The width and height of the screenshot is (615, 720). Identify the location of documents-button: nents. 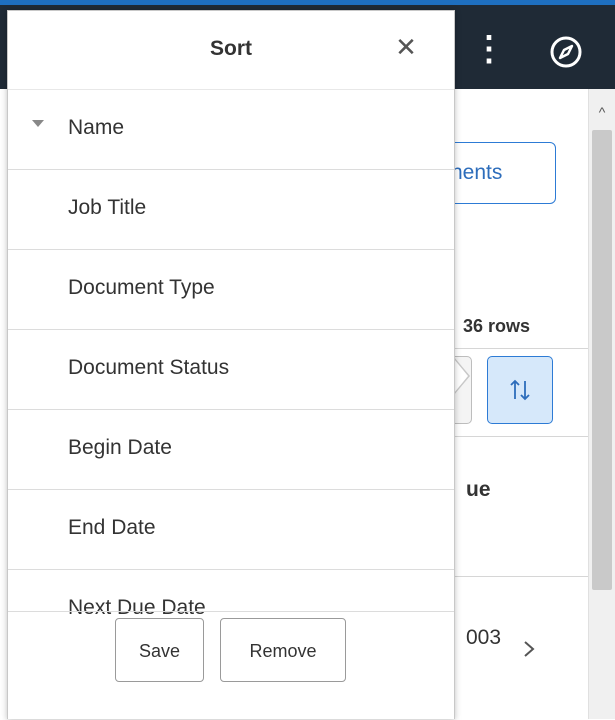
(498, 173).